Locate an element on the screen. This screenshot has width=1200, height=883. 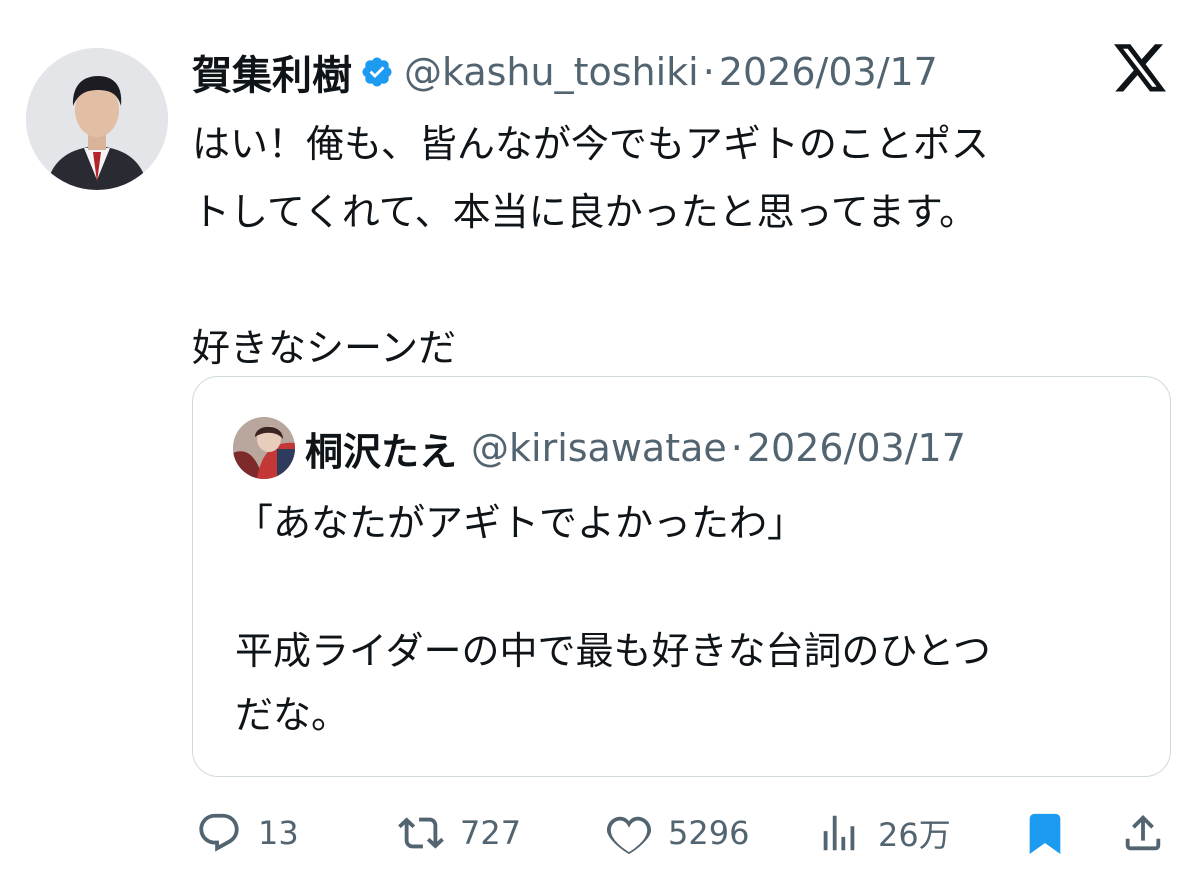
quote-date: 2026/03/17 is located at coordinates (856, 448).